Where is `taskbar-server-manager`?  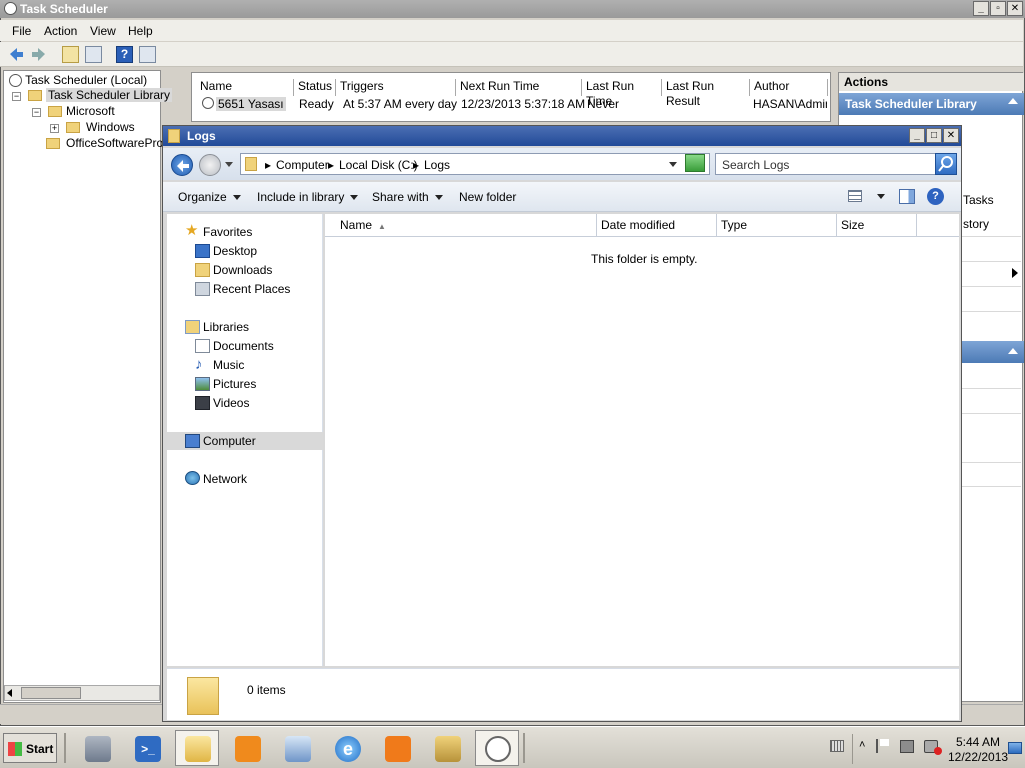
taskbar-server-manager is located at coordinates (97, 748).